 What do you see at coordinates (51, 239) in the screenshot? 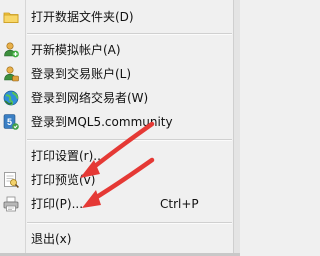
I see `menu-item-label: 退出(x)` at bounding box center [51, 239].